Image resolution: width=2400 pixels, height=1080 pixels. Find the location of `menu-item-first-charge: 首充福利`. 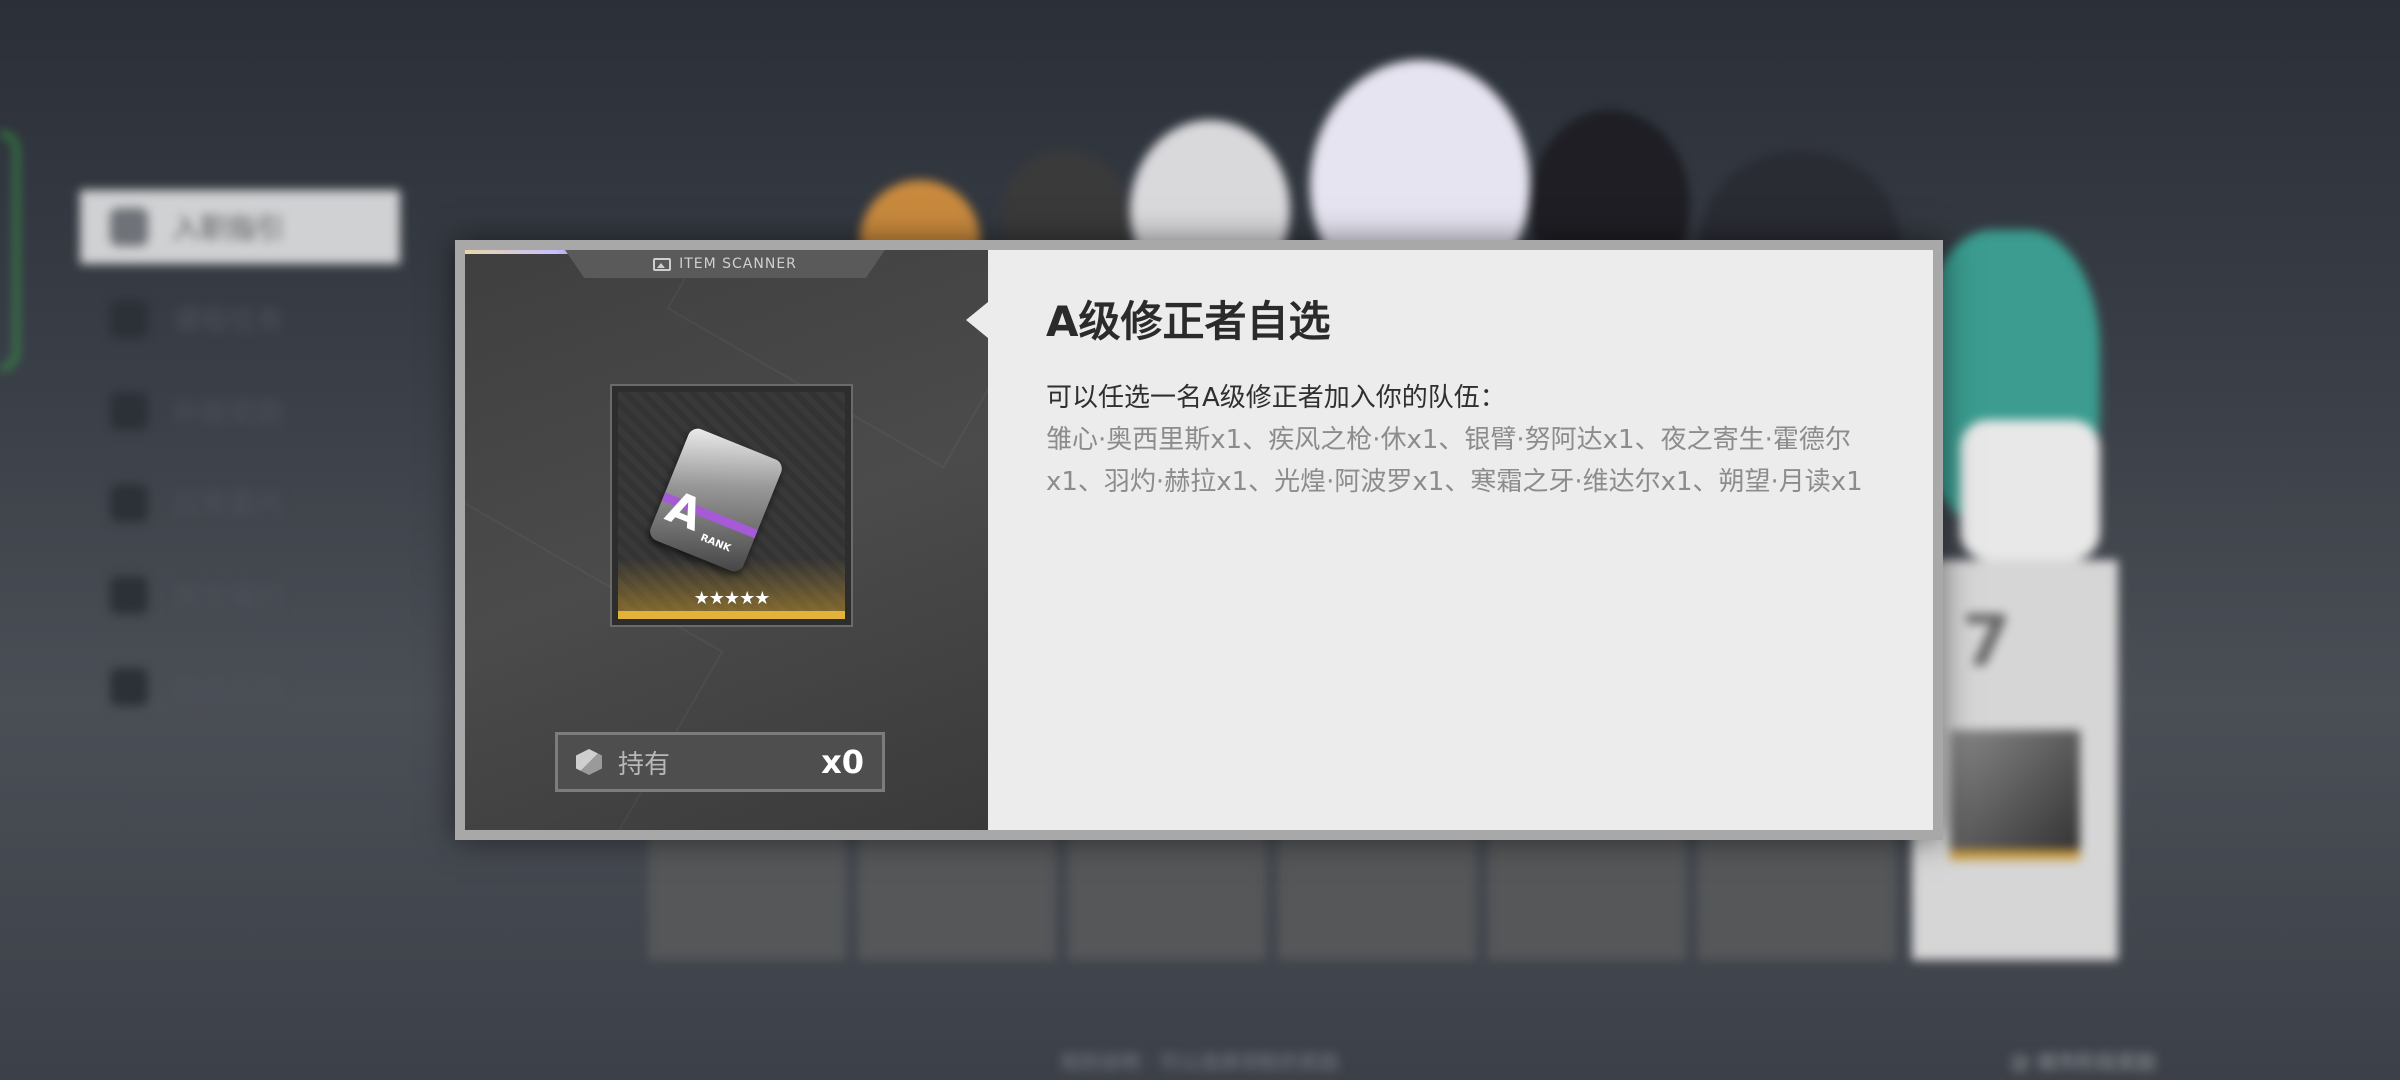

menu-item-first-charge: 首充福利 is located at coordinates (240, 595).